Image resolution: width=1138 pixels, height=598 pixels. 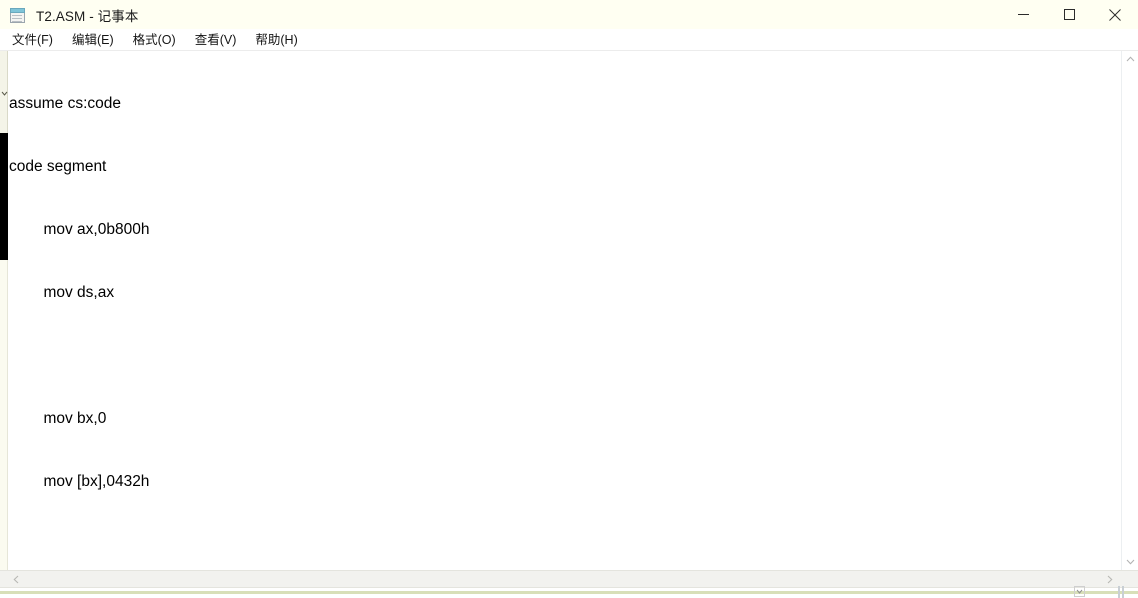 What do you see at coordinates (276, 40) in the screenshot?
I see `menu-help: 帮助(H)` at bounding box center [276, 40].